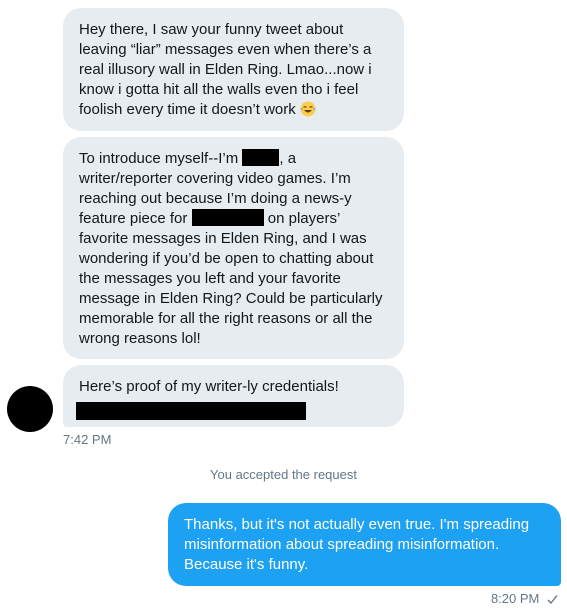 This screenshot has height=610, width=567. What do you see at coordinates (246, 564) in the screenshot?
I see `message-line: Because it's funny.` at bounding box center [246, 564].